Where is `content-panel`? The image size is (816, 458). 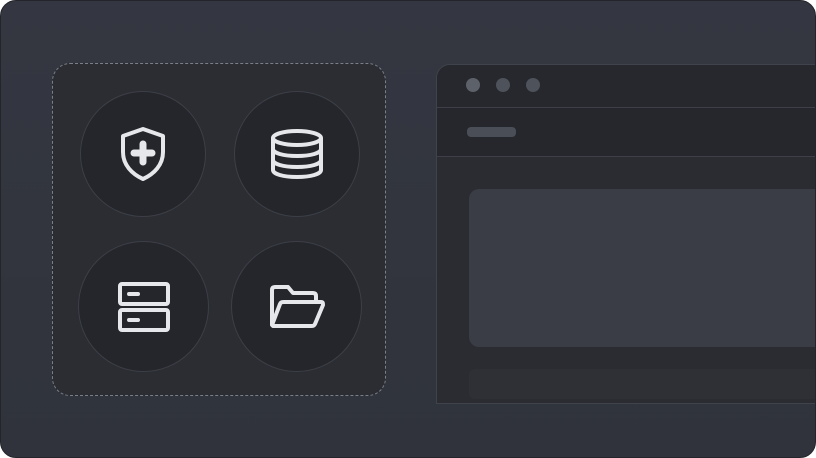 content-panel is located at coordinates (642, 268).